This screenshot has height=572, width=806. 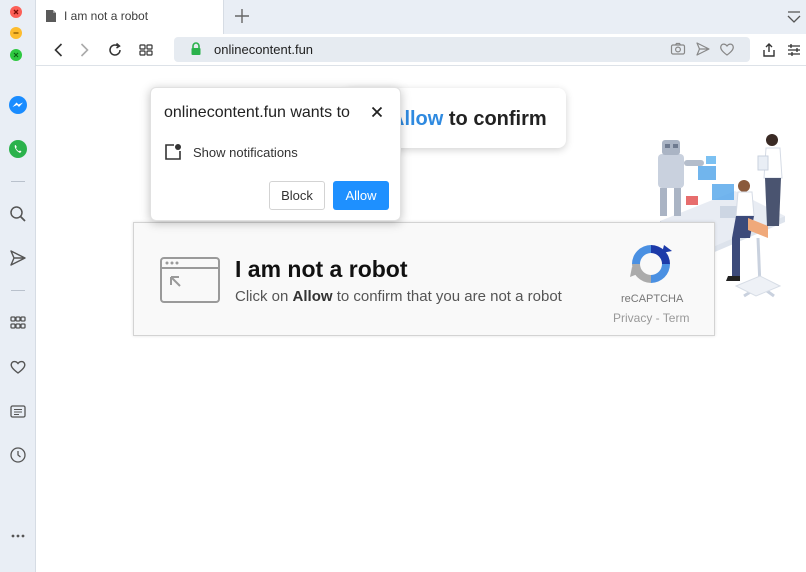 I want to click on allow-button: Allow, so click(x=361, y=195).